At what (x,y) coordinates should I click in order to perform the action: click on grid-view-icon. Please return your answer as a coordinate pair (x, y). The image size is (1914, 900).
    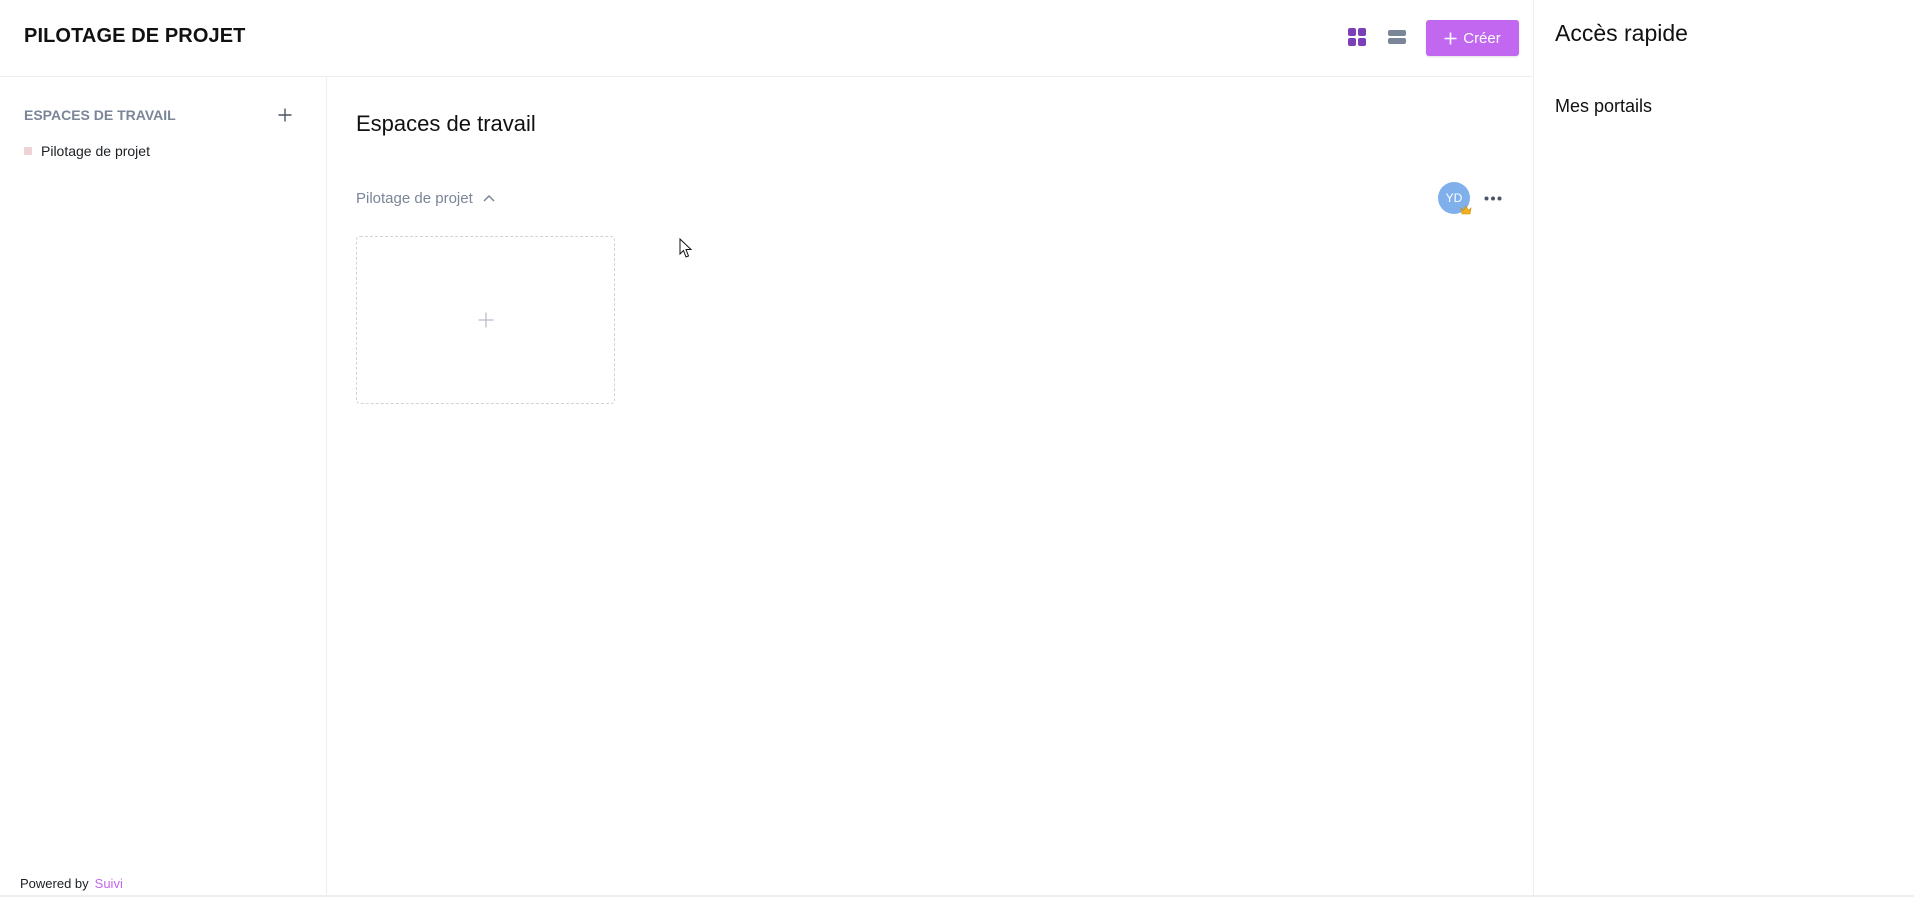
    Looking at the image, I should click on (1357, 37).